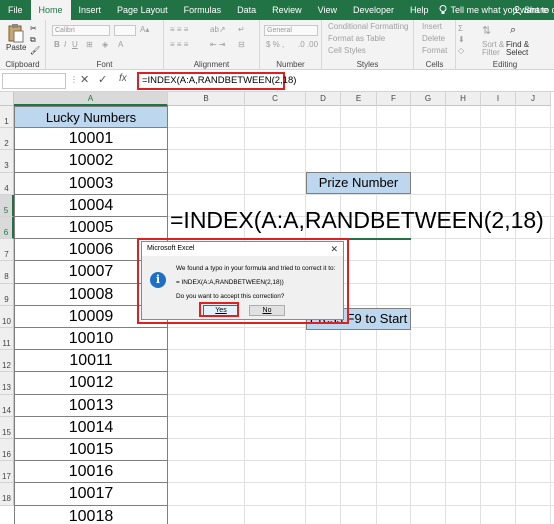 The width and height of the screenshot is (554, 524). Describe the element at coordinates (358, 183) in the screenshot. I see `prize-number-label: Prize Number` at that location.